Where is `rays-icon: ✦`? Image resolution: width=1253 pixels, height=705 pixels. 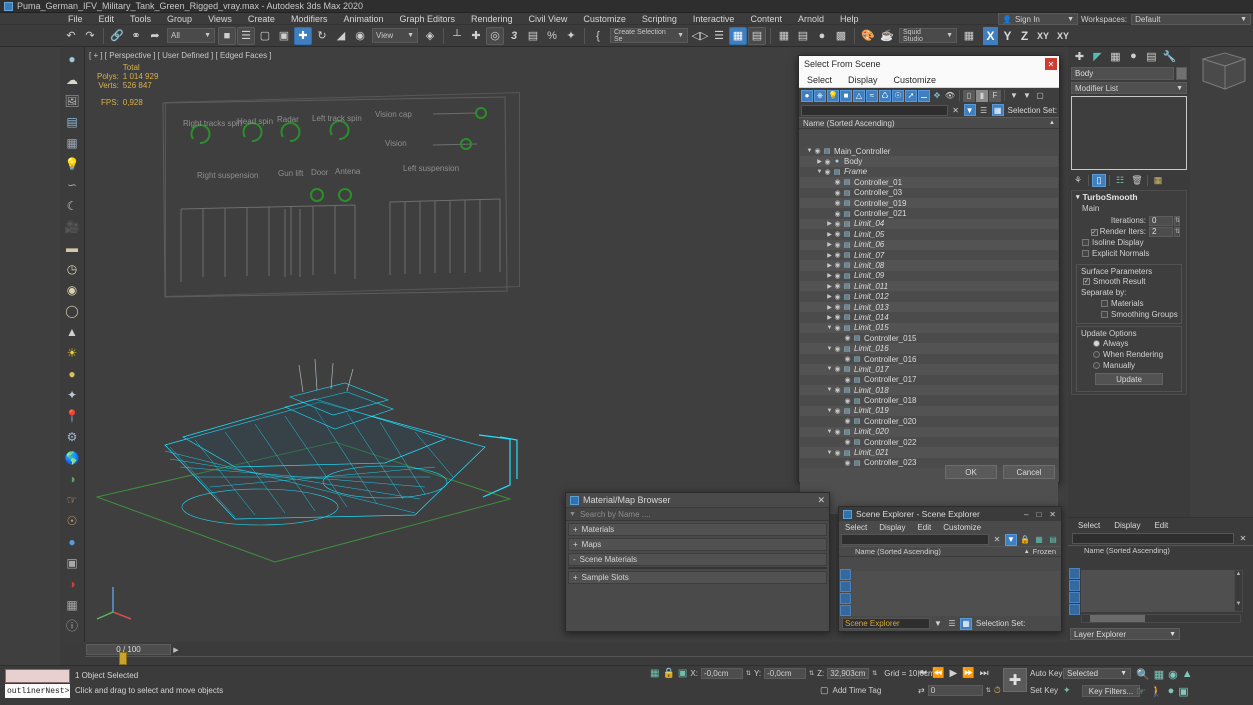
rays-icon: ✦ is located at coordinates (72, 394).